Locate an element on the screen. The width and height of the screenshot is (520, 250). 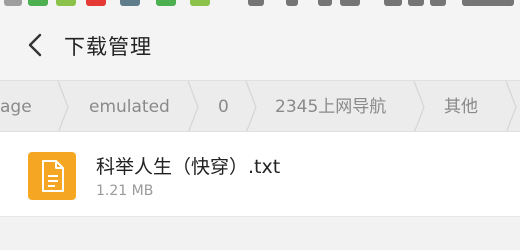
empty-list-area is located at coordinates (260, 233).